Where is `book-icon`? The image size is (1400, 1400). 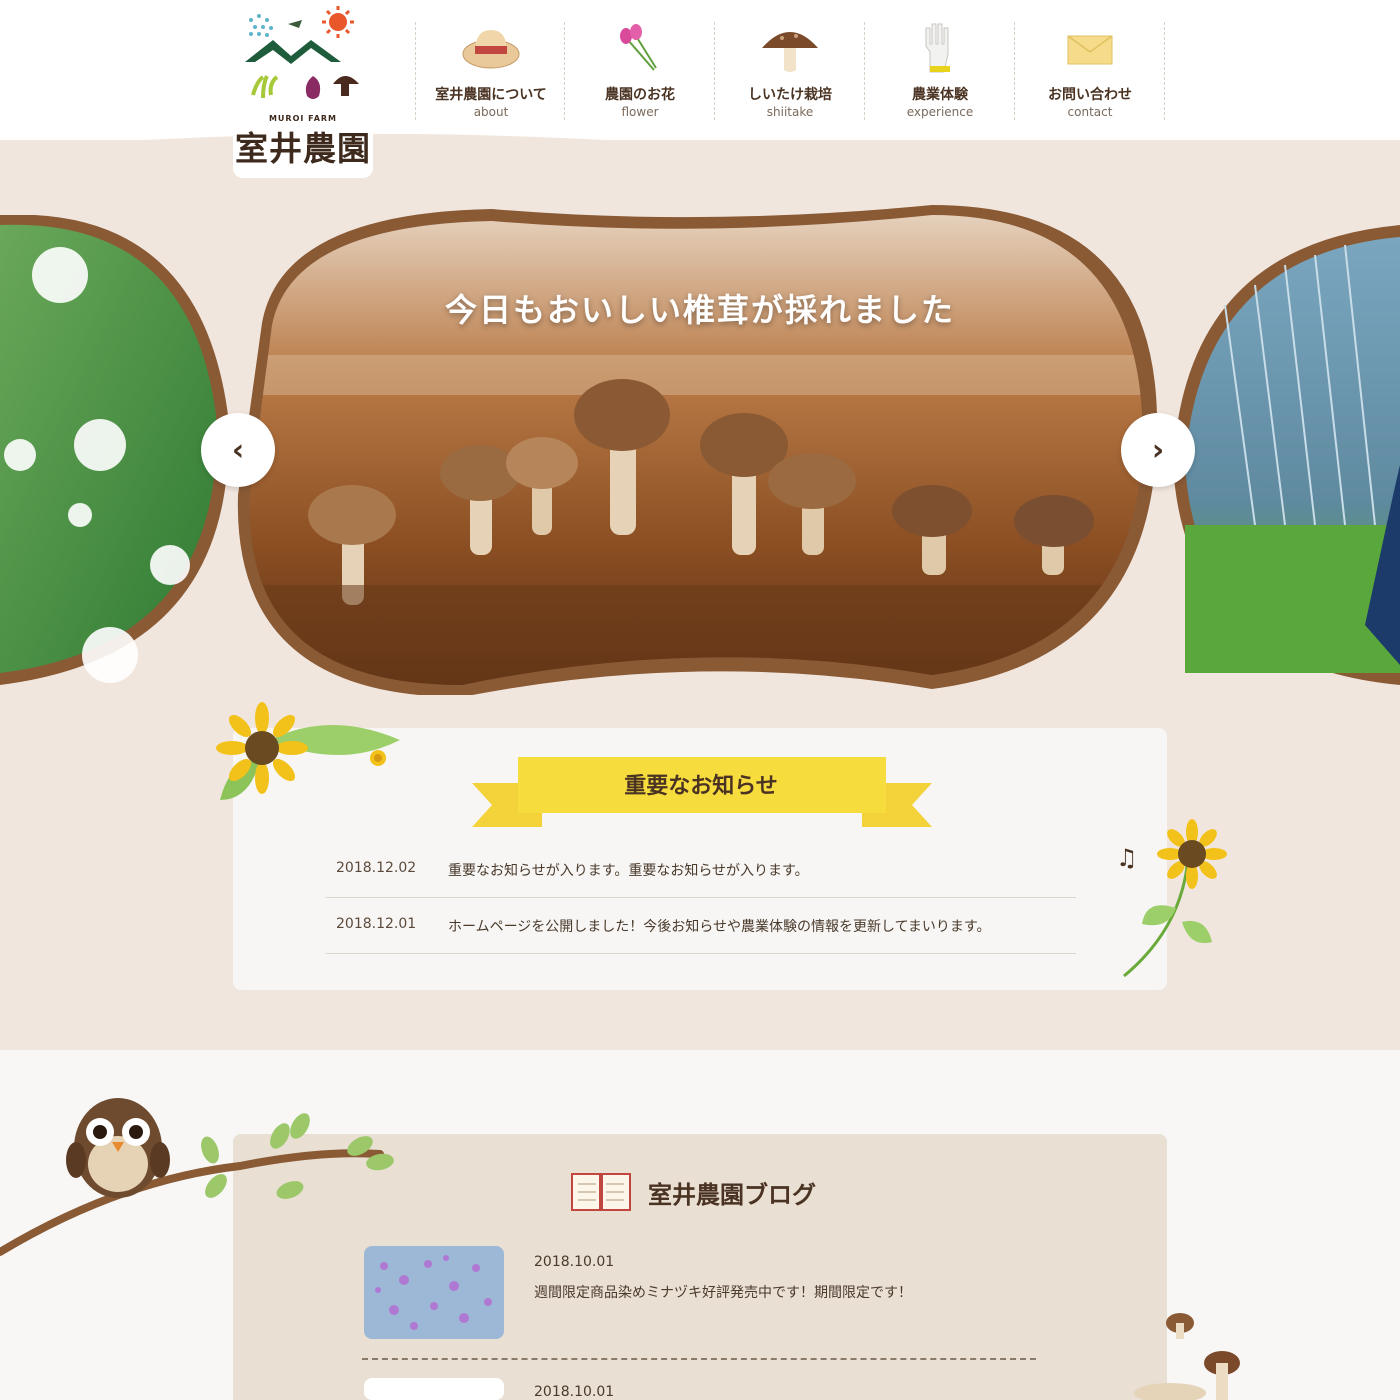
book-icon is located at coordinates (601, 1192).